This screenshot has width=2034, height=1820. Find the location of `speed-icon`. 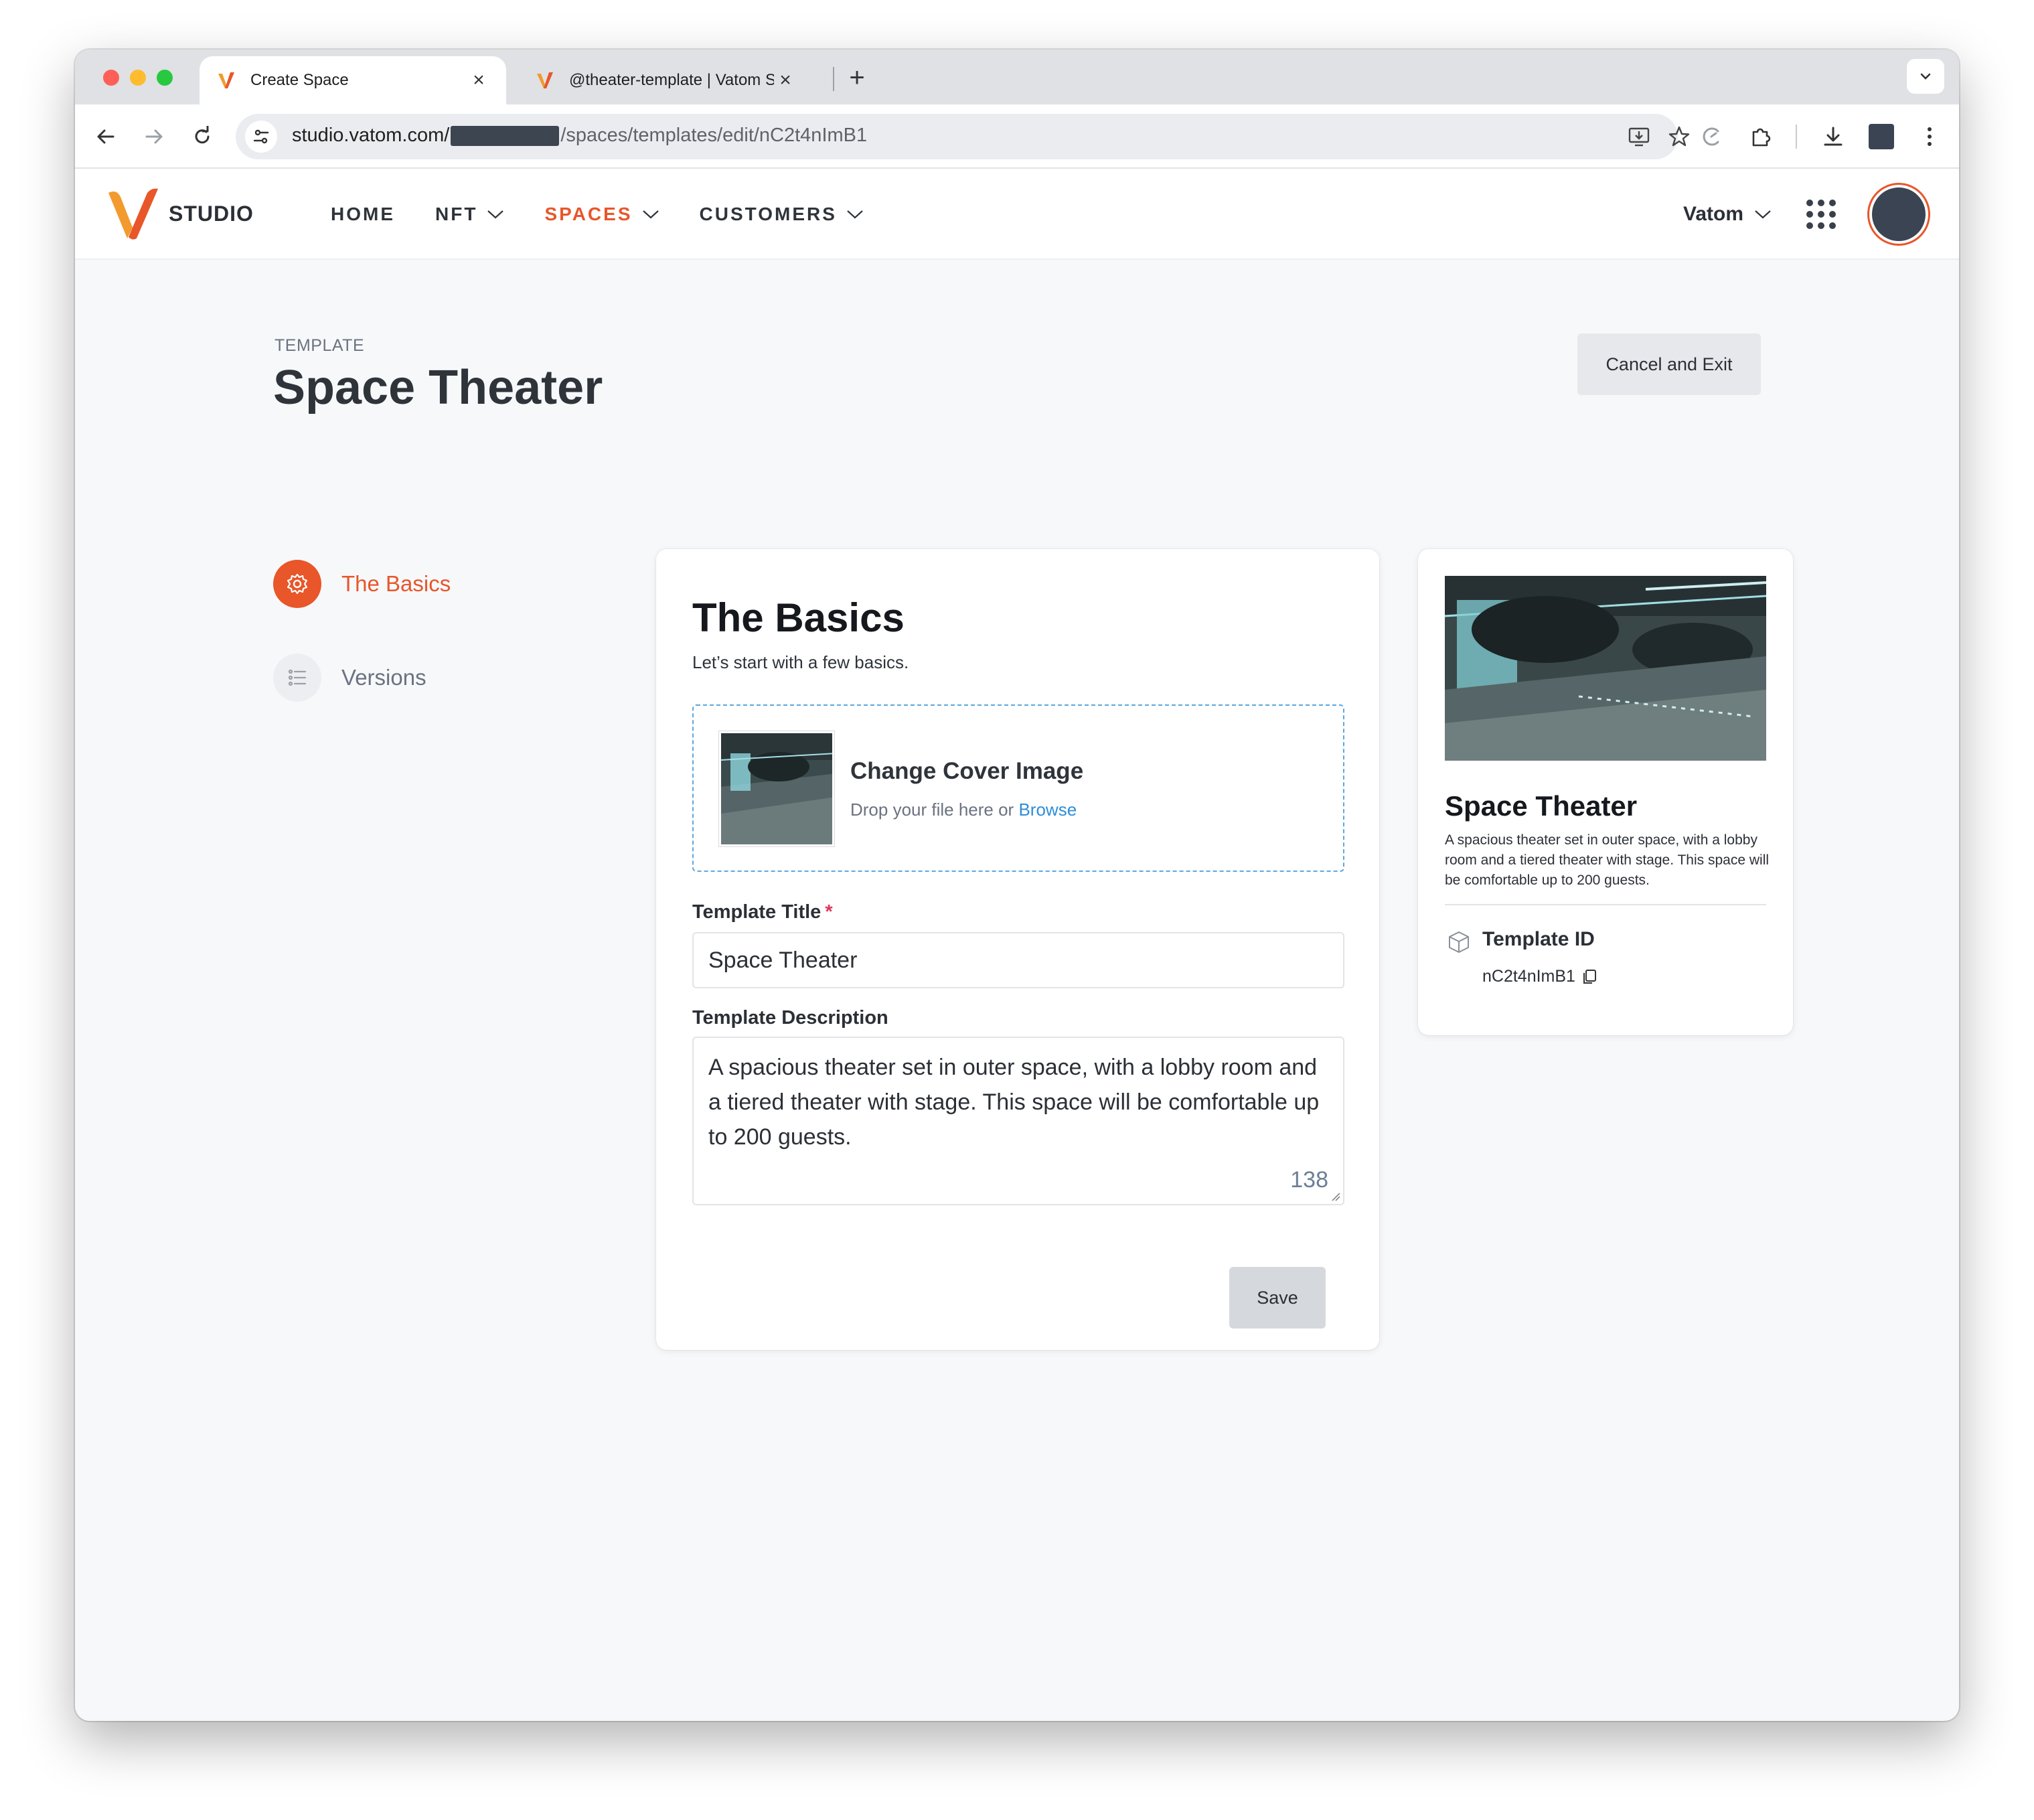

speed-icon is located at coordinates (1711, 136).